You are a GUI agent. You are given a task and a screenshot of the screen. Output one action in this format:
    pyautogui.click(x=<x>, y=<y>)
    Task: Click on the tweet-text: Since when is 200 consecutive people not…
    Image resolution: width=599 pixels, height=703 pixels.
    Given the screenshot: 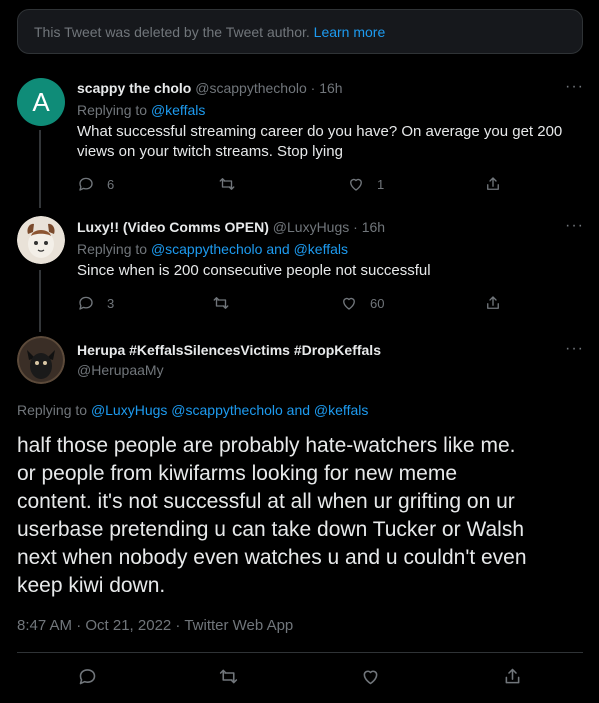 What is the action you would take?
    pyautogui.click(x=254, y=271)
    